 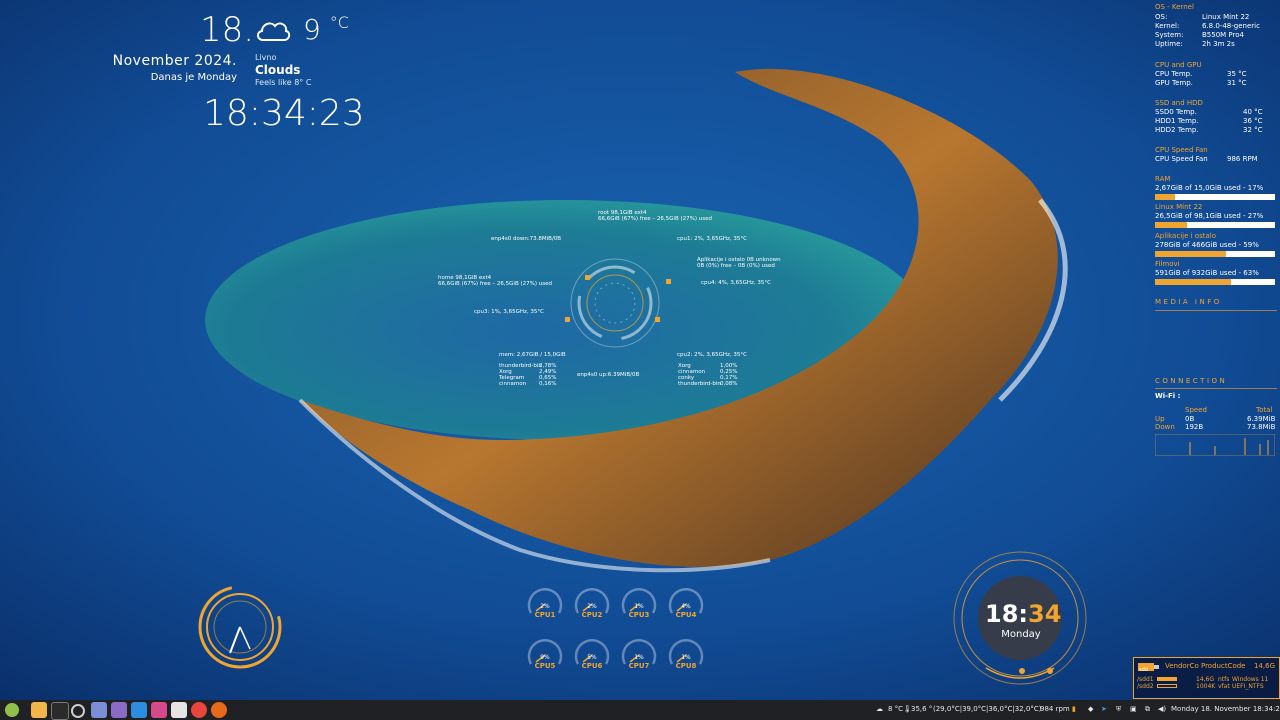 What do you see at coordinates (199, 710) in the screenshot?
I see `chrome-icon` at bounding box center [199, 710].